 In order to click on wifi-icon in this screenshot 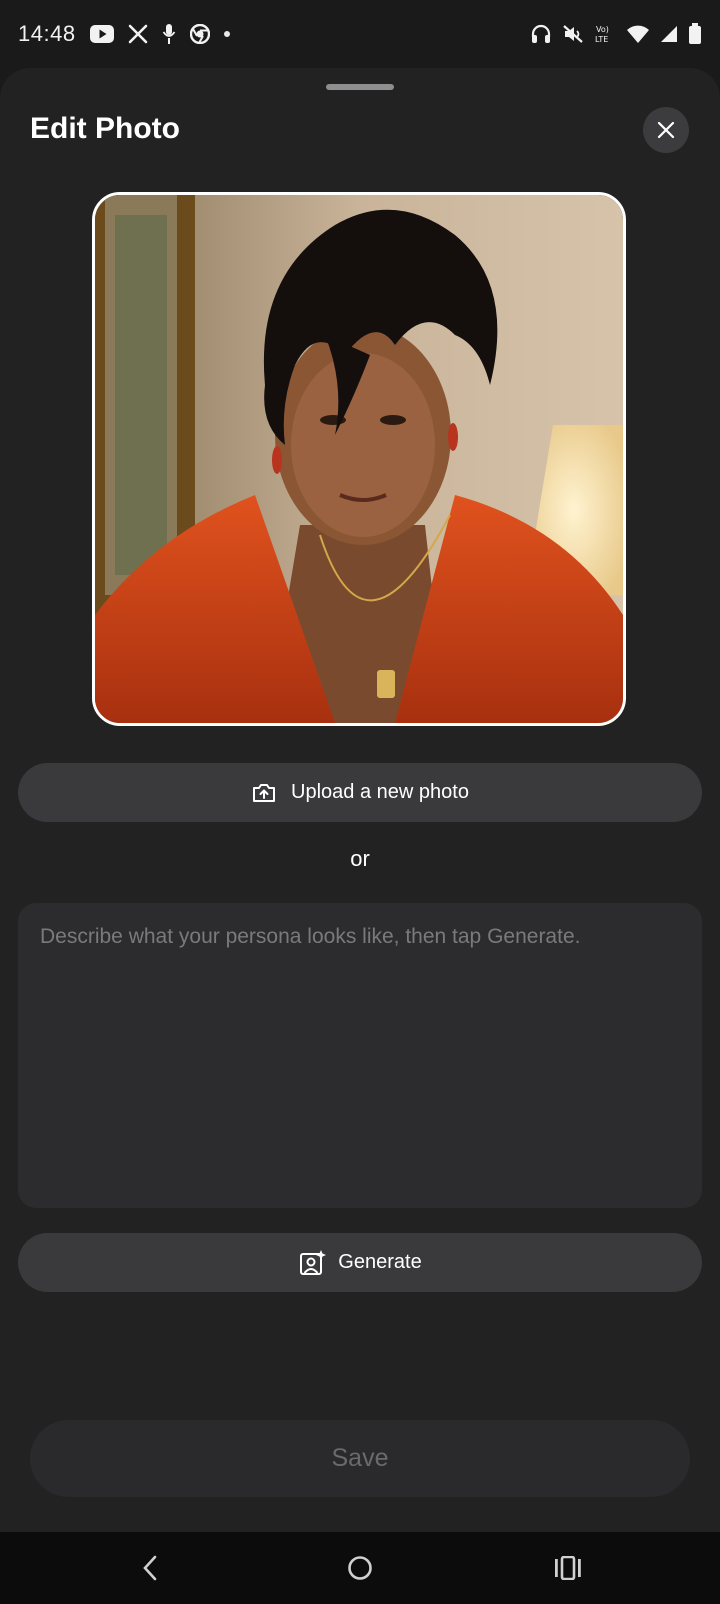, I will do `click(638, 34)`.